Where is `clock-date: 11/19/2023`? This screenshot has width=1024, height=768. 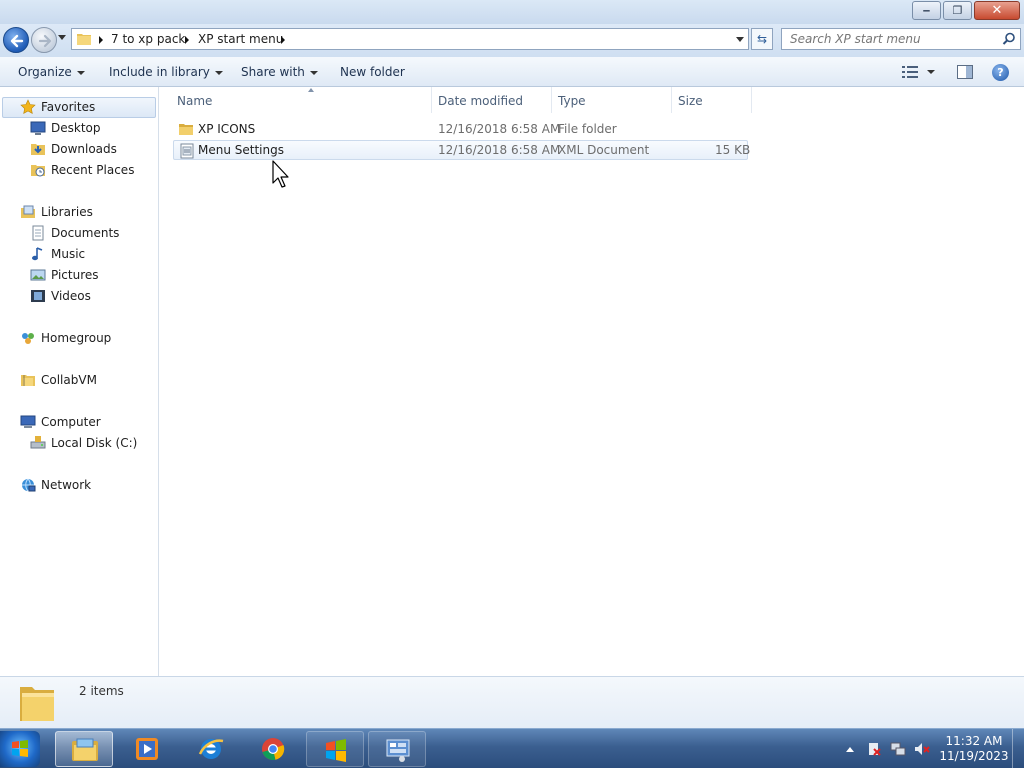 clock-date: 11/19/2023 is located at coordinates (974, 756).